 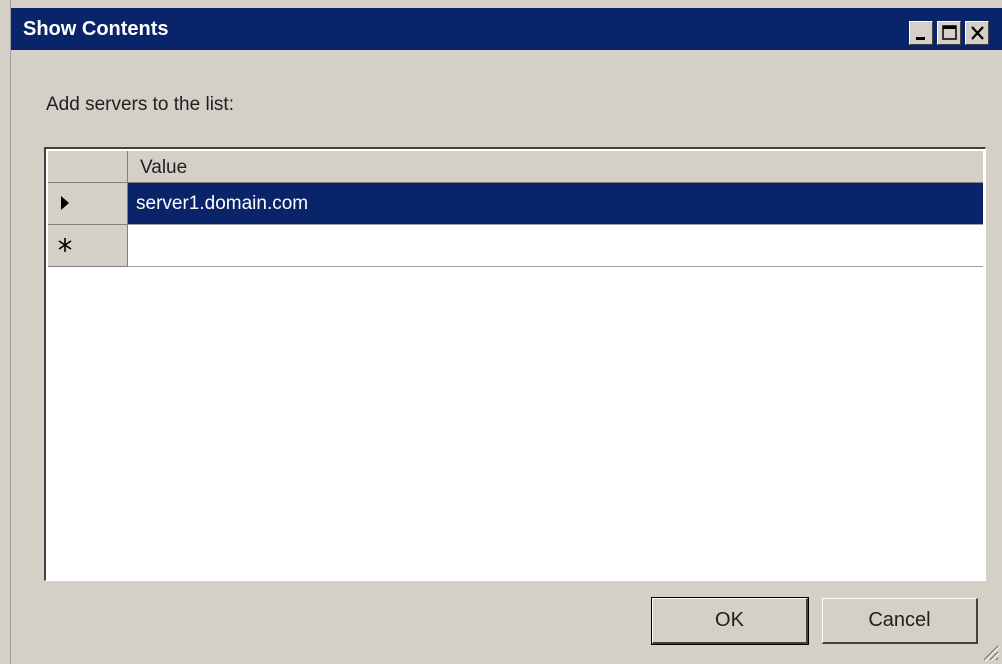 What do you see at coordinates (506, 29) in the screenshot?
I see `title-bar: Show Contents` at bounding box center [506, 29].